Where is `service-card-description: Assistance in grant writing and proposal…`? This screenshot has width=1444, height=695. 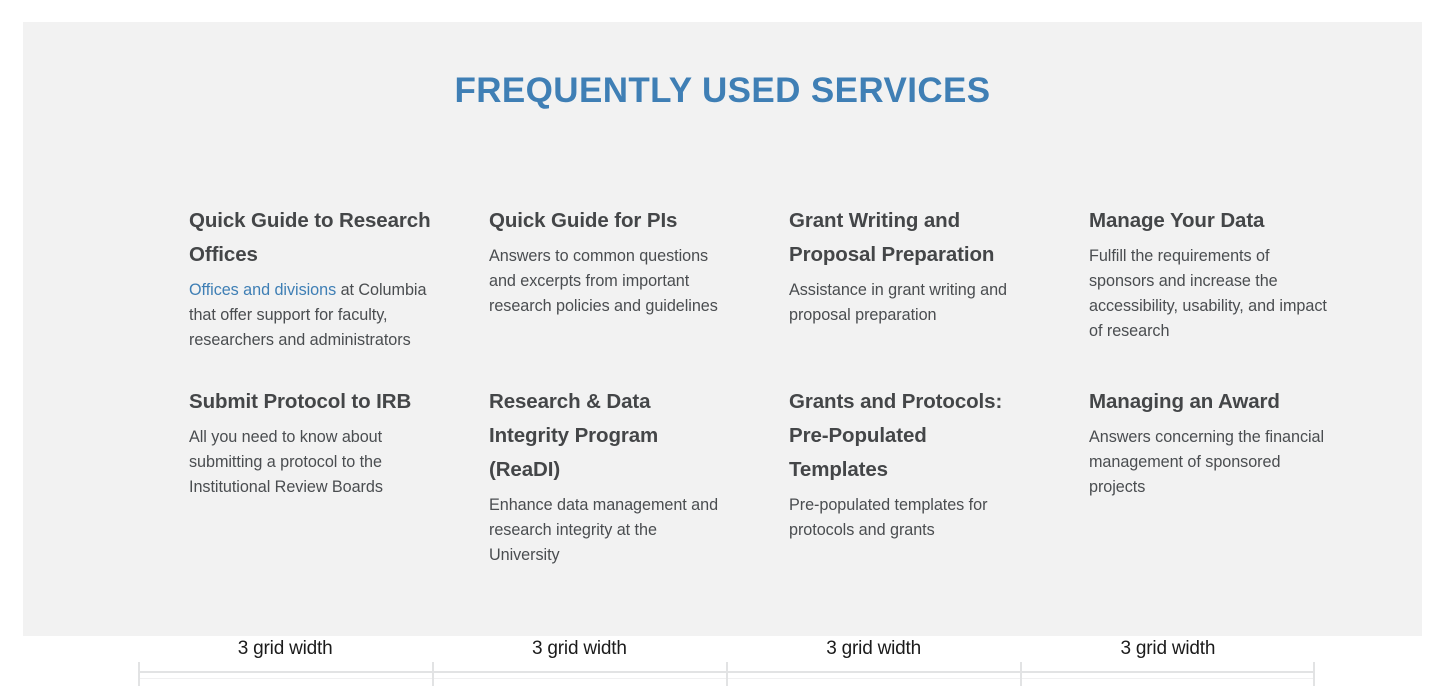 service-card-description: Assistance in grant writing and proposal… is located at coordinates (898, 302).